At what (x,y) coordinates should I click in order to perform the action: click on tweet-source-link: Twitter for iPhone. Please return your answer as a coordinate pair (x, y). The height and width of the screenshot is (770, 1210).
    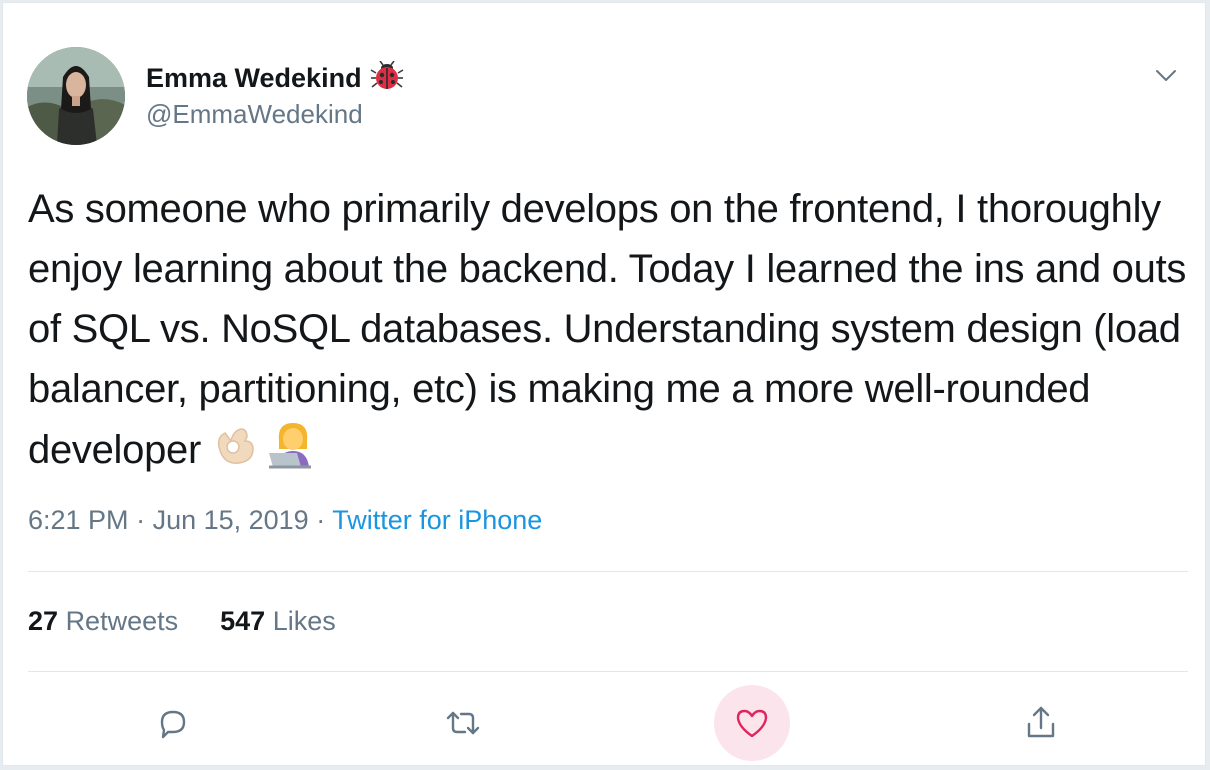
    Looking at the image, I should click on (437, 520).